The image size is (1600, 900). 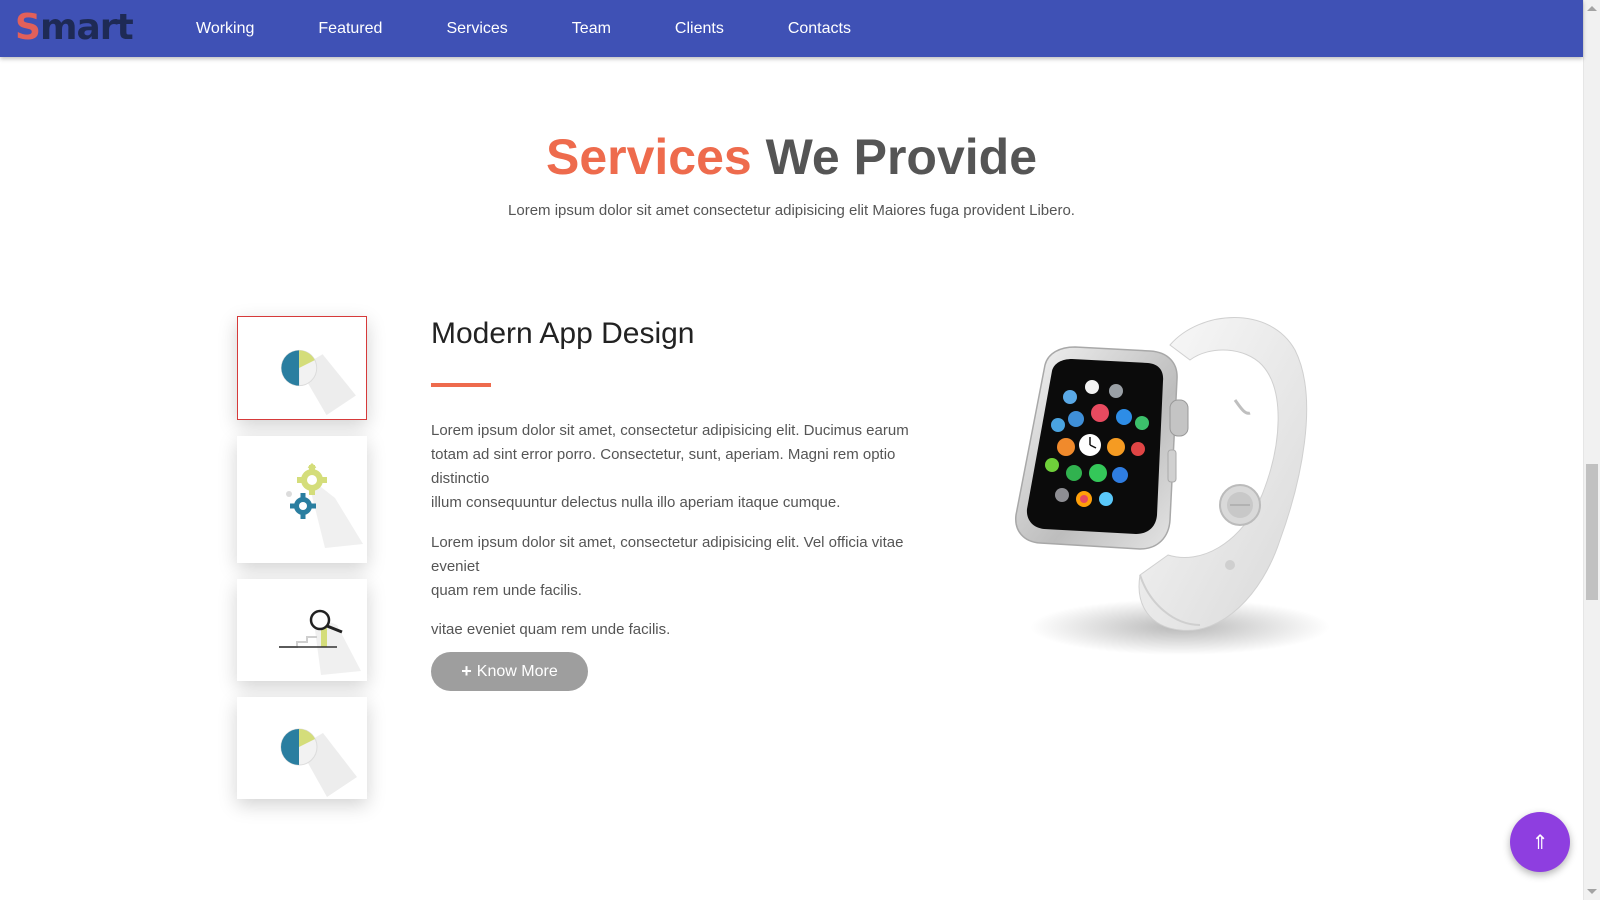 What do you see at coordinates (466, 671) in the screenshot?
I see `plus-icon: +` at bounding box center [466, 671].